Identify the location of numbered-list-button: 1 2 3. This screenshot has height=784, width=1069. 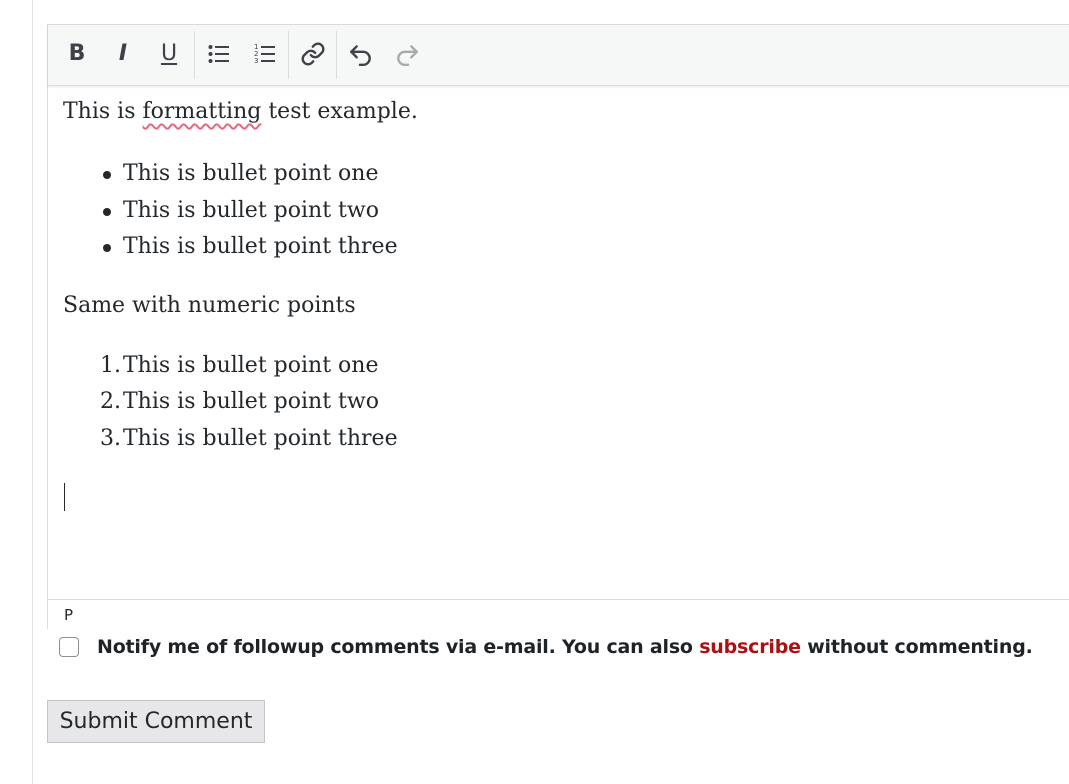
(265, 54).